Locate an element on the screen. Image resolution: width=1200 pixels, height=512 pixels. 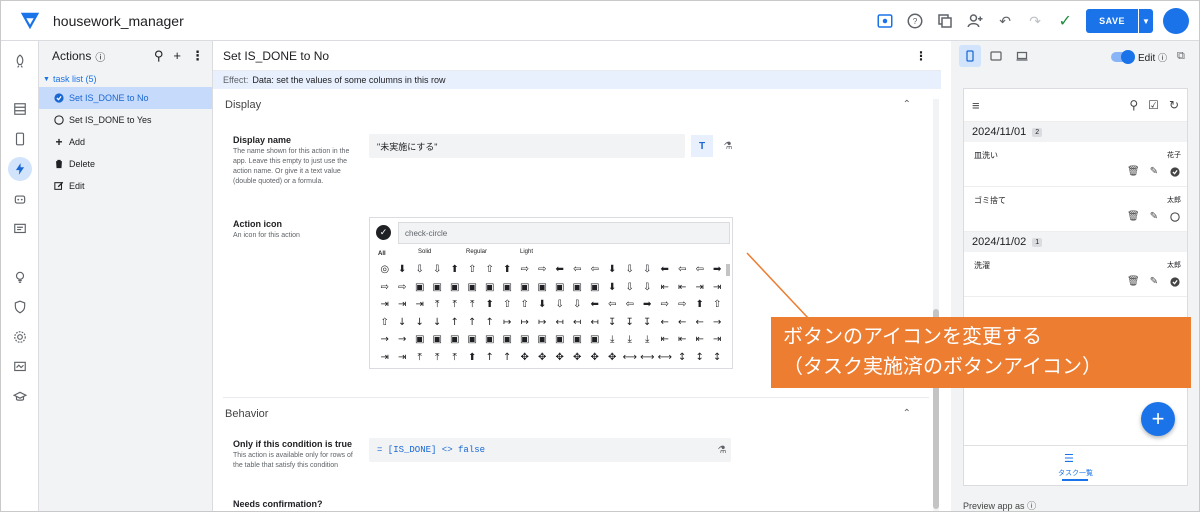
picker-scrollbar is located at coordinates (728, 270).